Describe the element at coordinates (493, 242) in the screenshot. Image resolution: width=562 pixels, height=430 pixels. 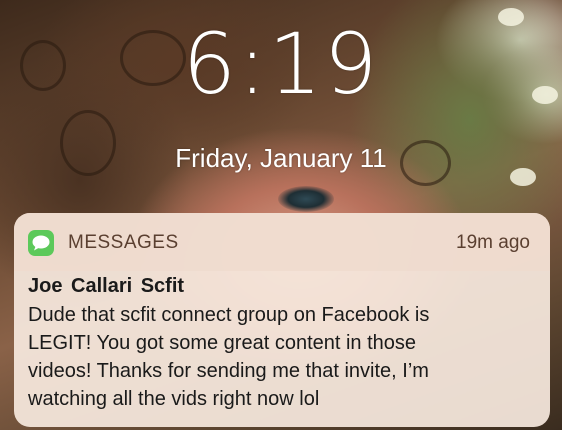
I see `notification-timestamp: 19m ago` at that location.